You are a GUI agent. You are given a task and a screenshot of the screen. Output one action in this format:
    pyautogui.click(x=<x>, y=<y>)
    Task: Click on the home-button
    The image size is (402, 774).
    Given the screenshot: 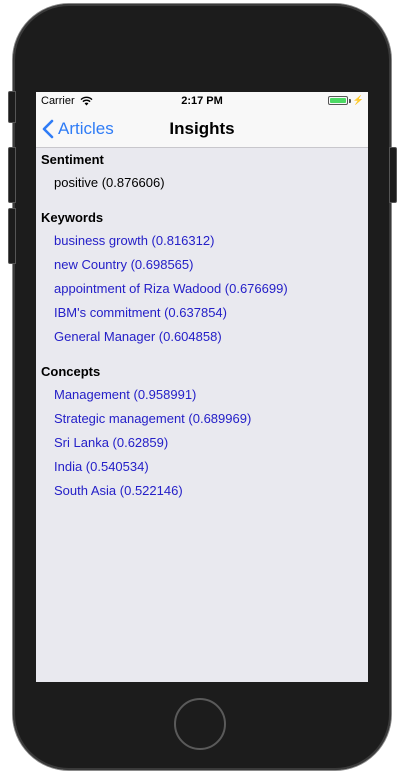 What is the action you would take?
    pyautogui.click(x=200, y=724)
    